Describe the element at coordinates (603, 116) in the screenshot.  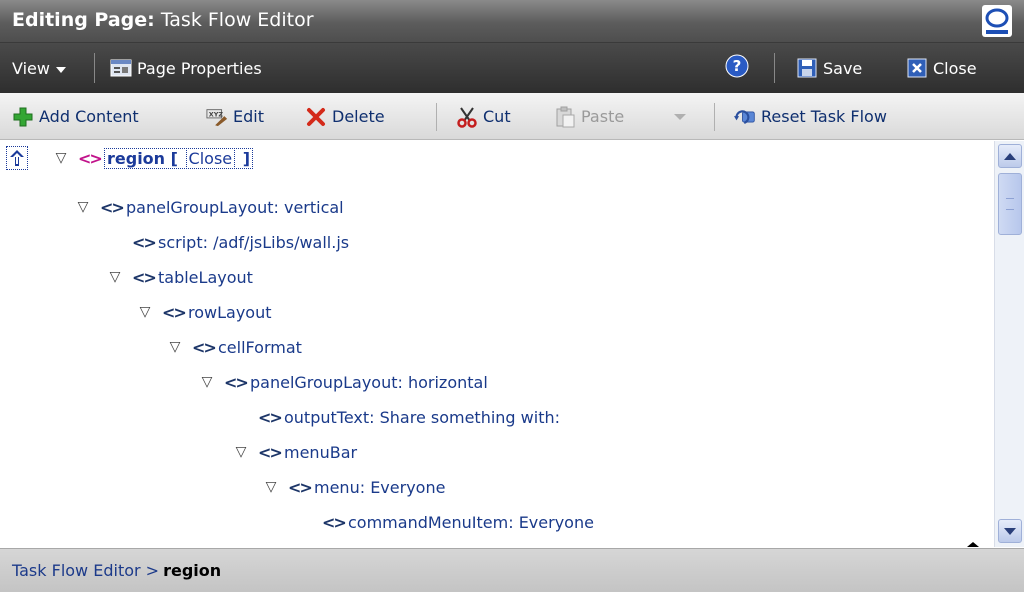
I see `paste-label: Paste` at that location.